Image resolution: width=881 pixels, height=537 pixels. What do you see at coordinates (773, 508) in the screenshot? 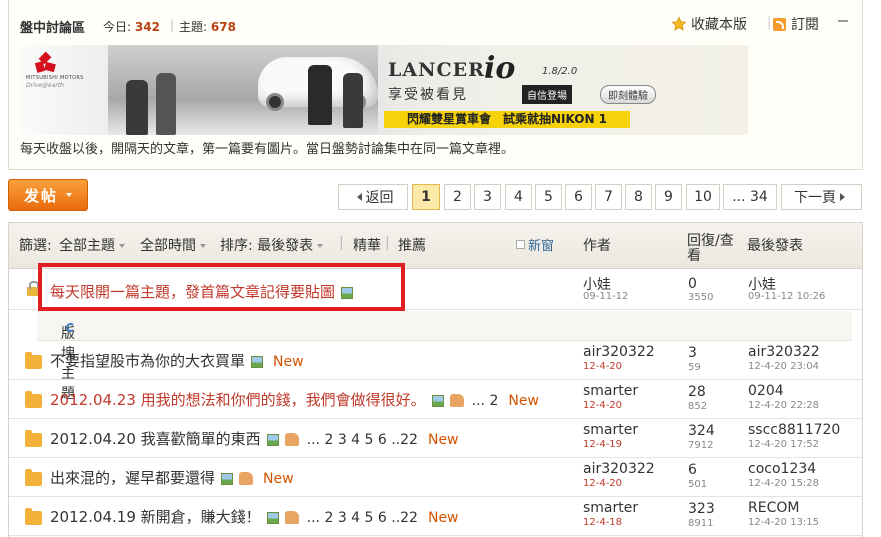
I see `last-post-author: RECOM` at bounding box center [773, 508].